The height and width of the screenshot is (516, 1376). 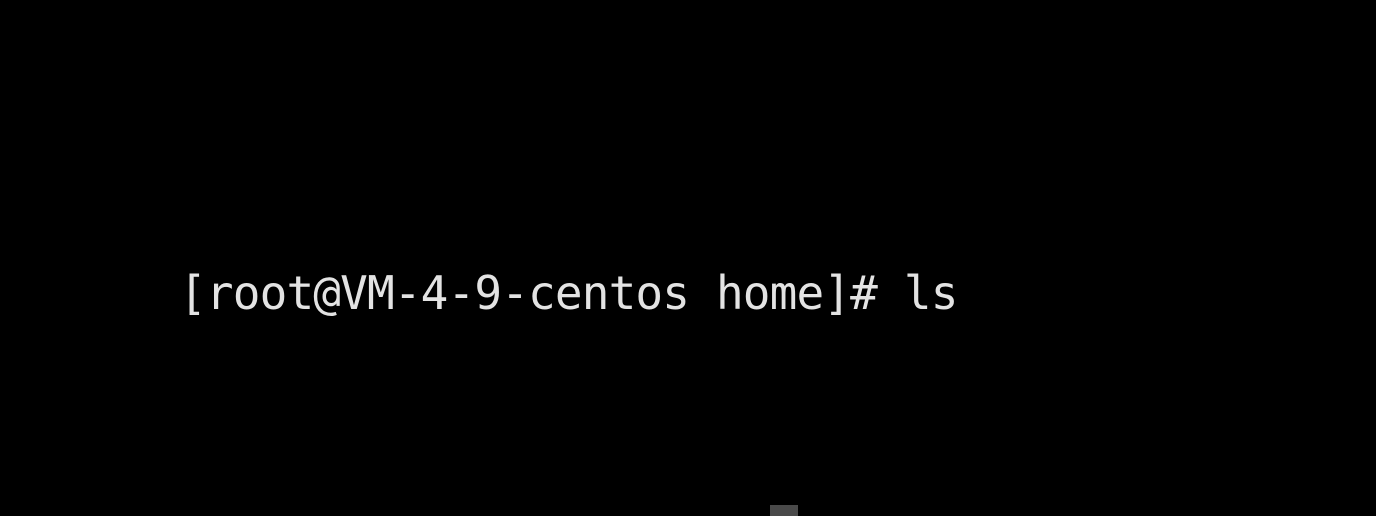 I want to click on terminal-cursor, so click(x=784, y=510).